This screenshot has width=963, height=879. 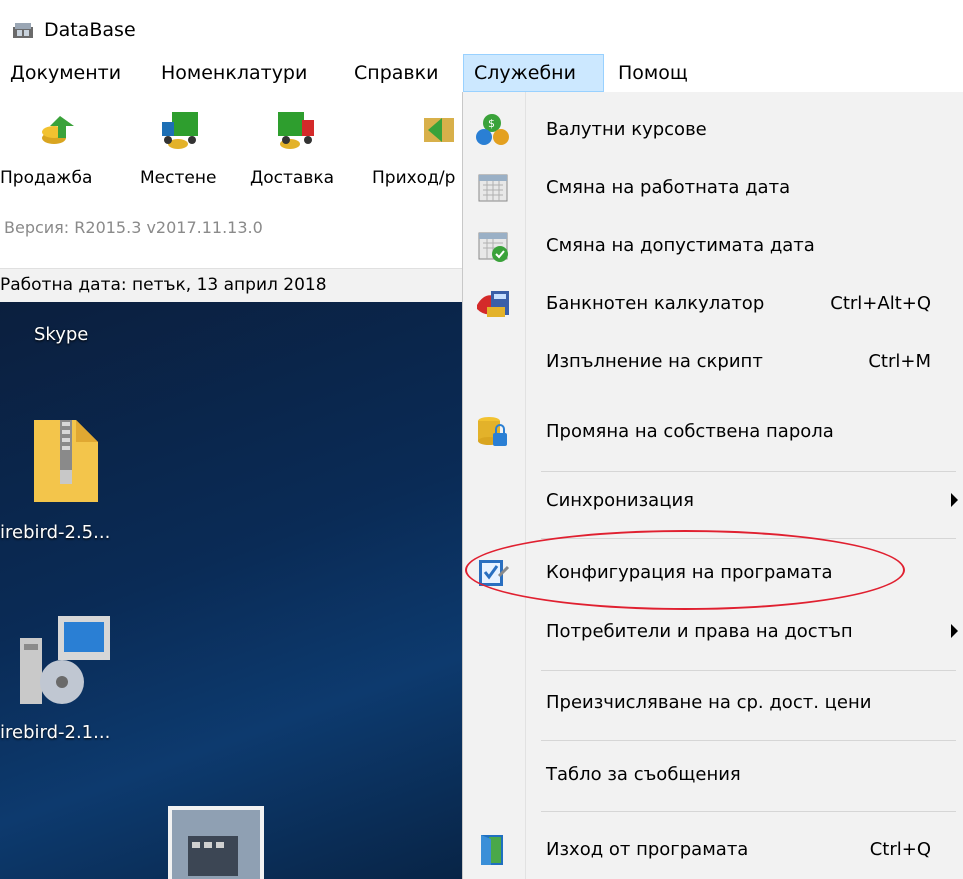 I want to click on desktop-label-skype: Skype, so click(x=61, y=334).